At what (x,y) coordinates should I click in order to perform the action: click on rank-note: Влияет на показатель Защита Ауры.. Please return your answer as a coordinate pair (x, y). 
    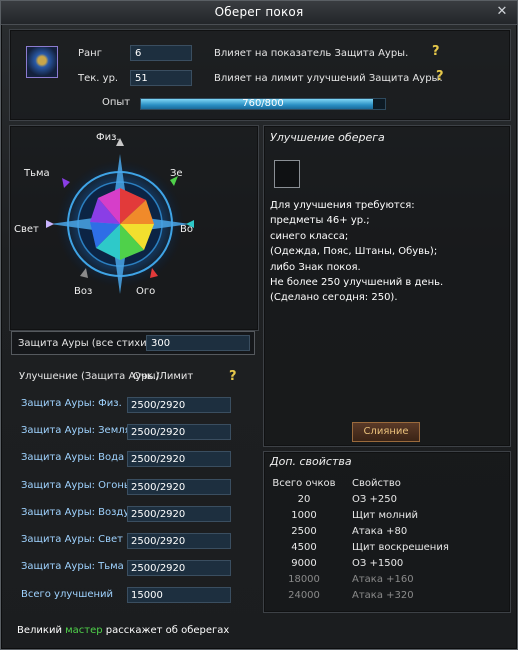
    Looking at the image, I should click on (311, 53).